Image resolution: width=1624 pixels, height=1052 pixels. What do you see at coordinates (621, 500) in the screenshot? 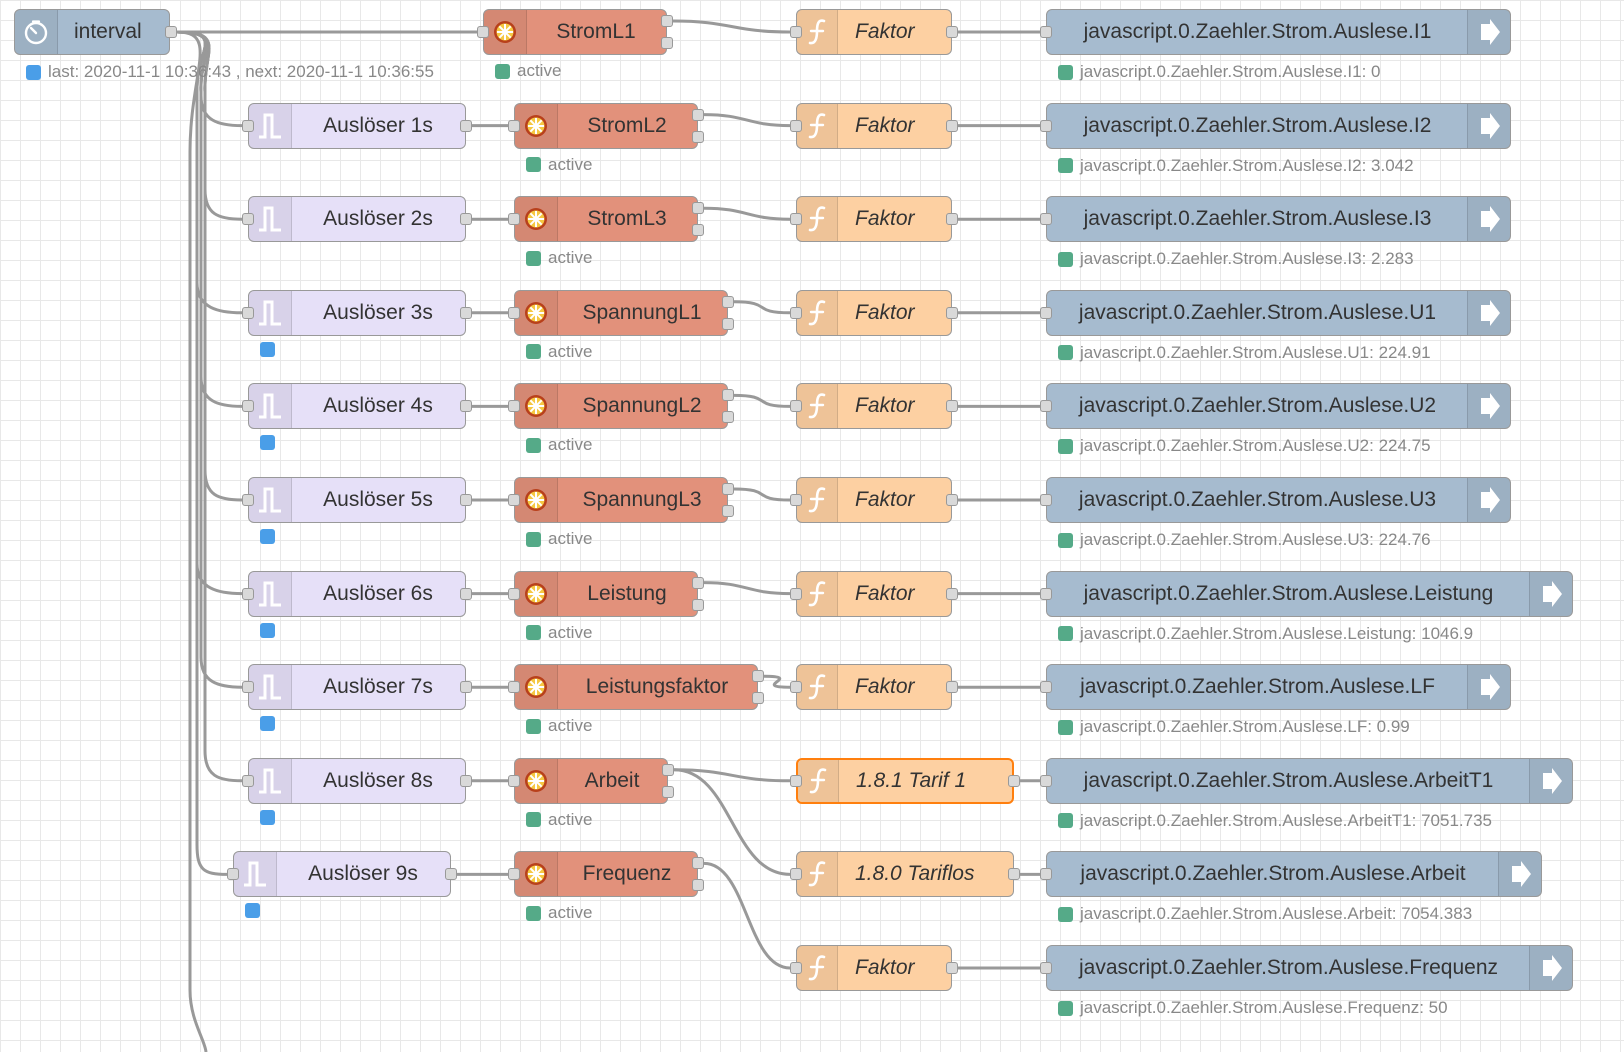
I see `ingress-node-5: SpannungL3` at bounding box center [621, 500].